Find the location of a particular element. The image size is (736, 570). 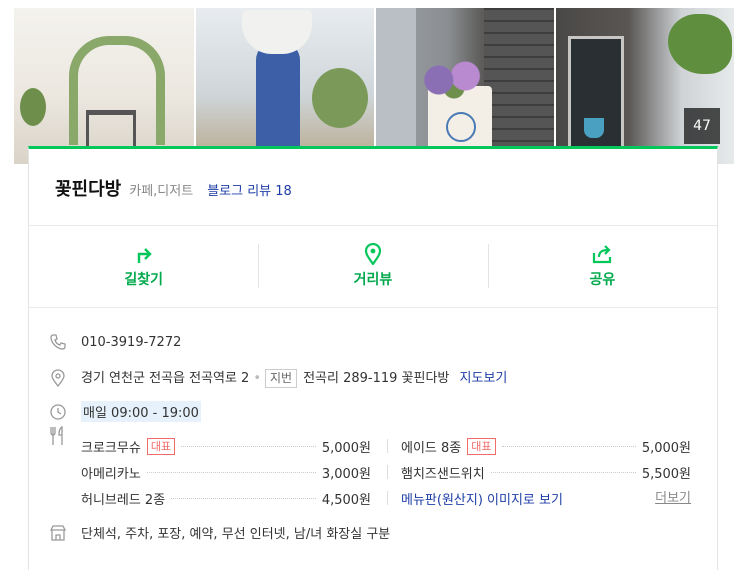

menu-item-price: 3,000원 is located at coordinates (346, 474).